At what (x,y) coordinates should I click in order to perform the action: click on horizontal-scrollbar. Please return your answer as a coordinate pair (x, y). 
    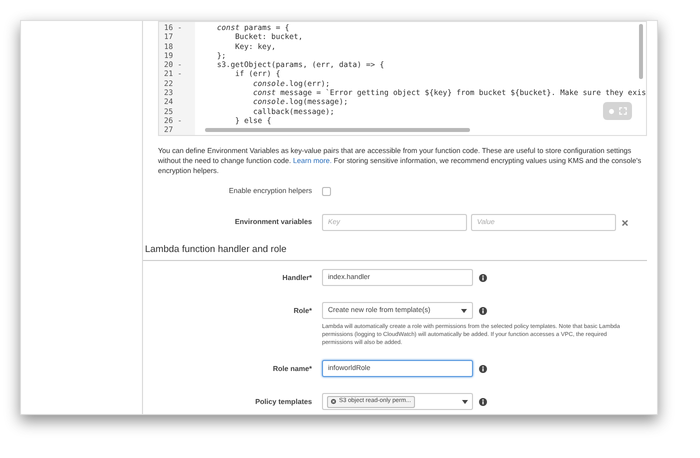
    Looking at the image, I should click on (337, 130).